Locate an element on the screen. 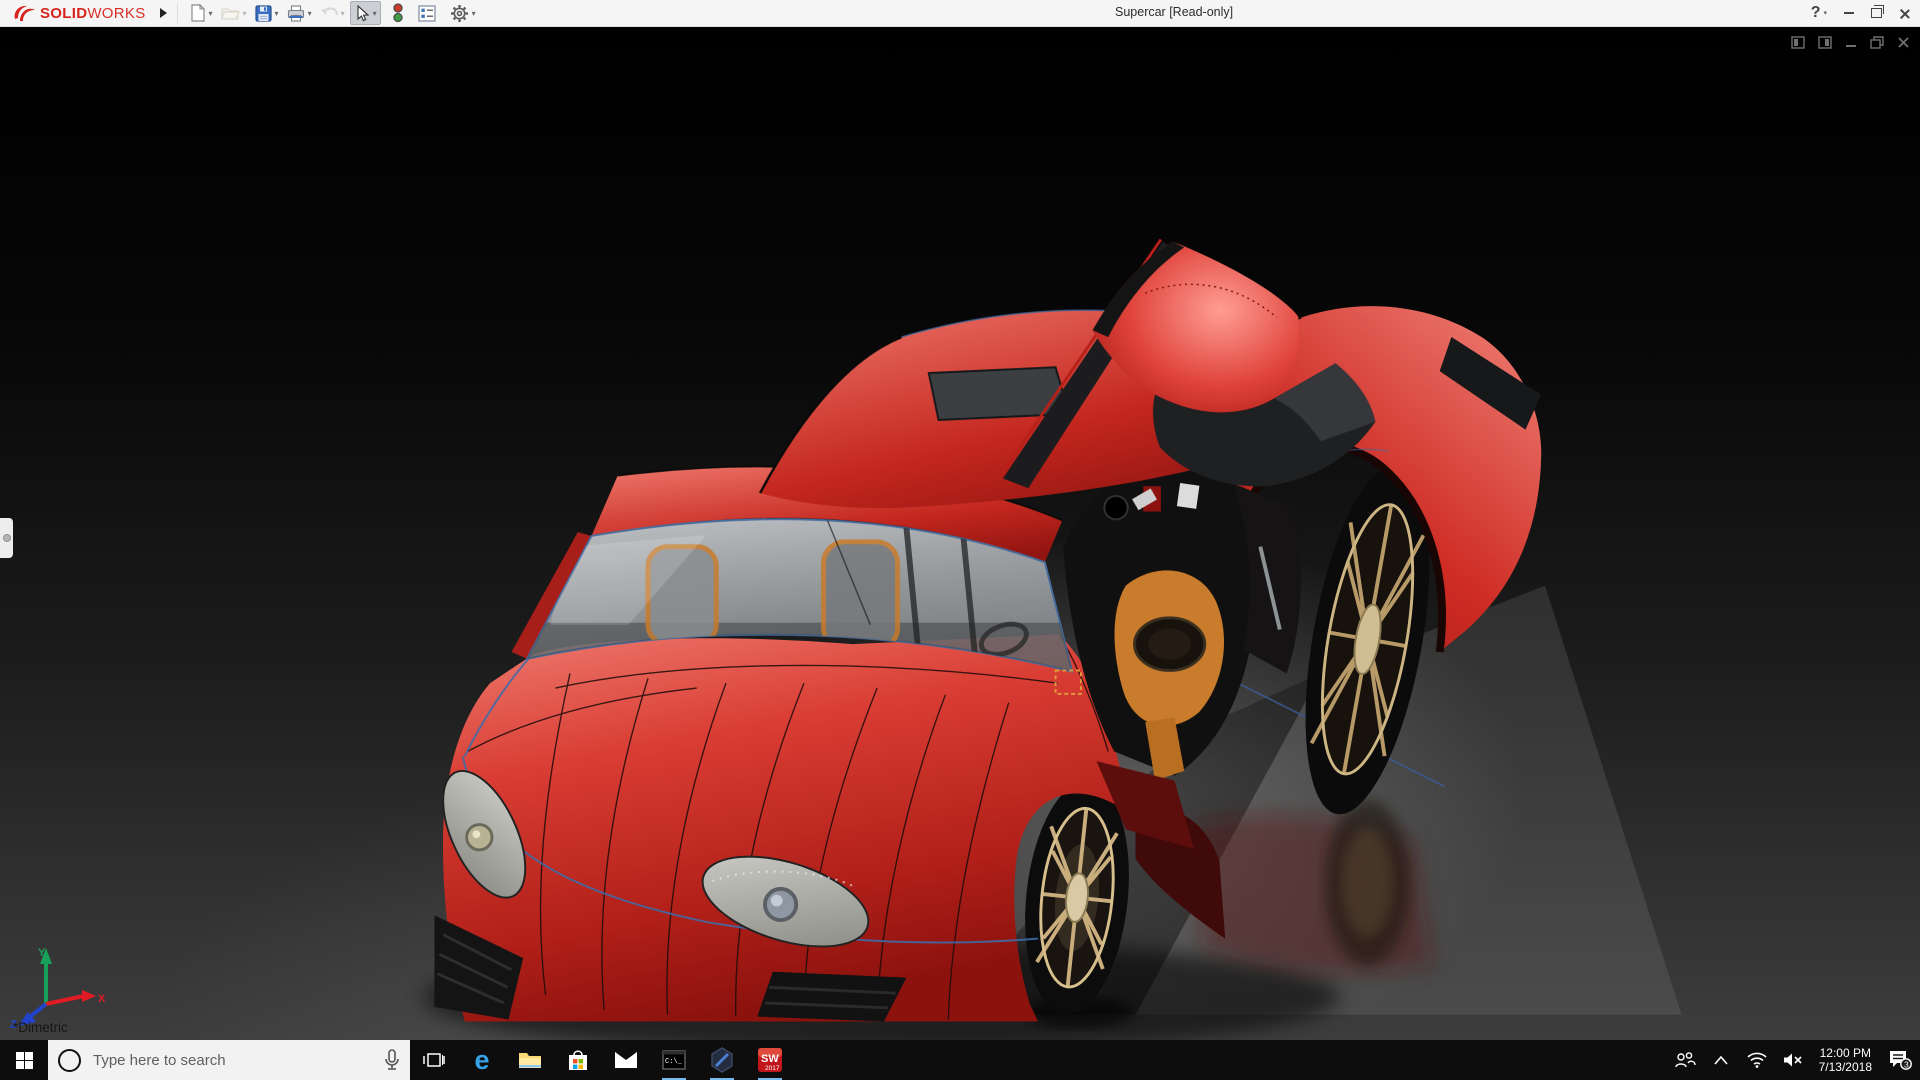 Image resolution: width=1920 pixels, height=1080 pixels. network-button is located at coordinates (1757, 1060).